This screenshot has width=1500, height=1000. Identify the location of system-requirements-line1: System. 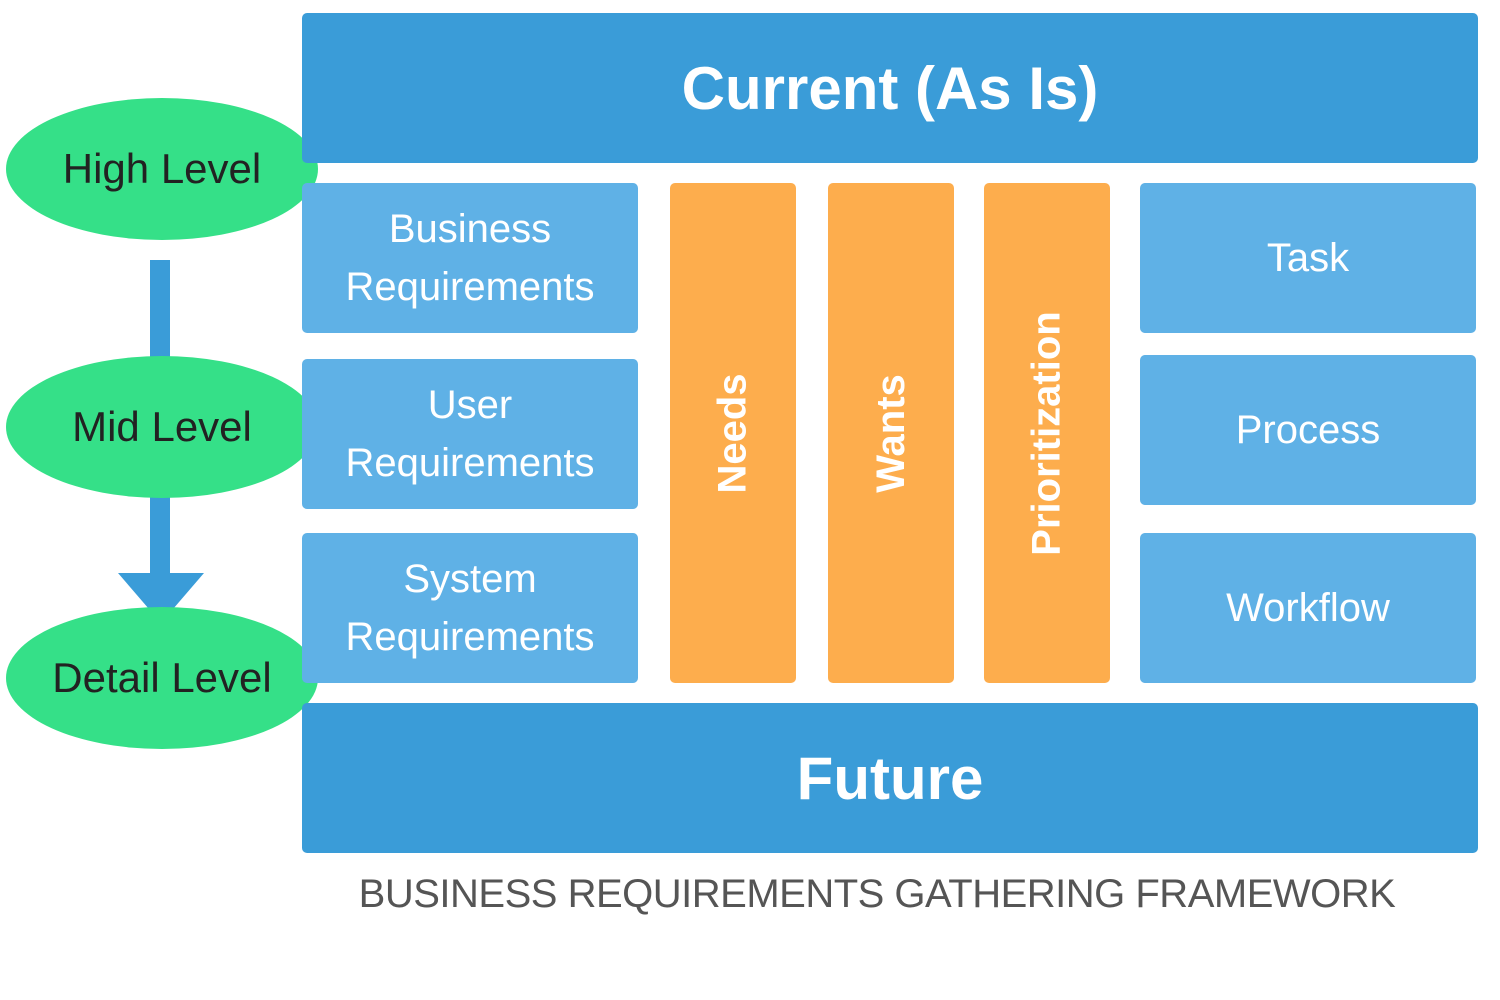
(470, 579).